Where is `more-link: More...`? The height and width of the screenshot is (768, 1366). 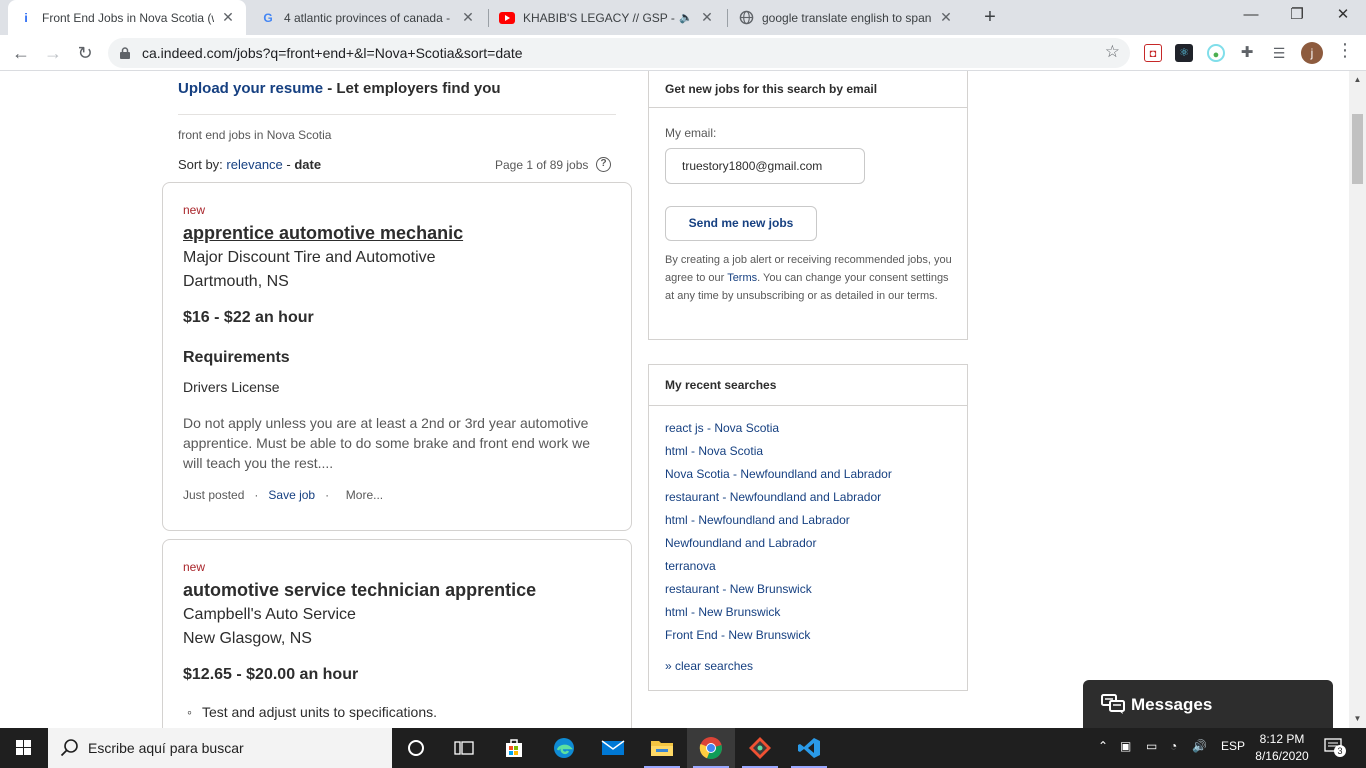 more-link: More... is located at coordinates (364, 495).